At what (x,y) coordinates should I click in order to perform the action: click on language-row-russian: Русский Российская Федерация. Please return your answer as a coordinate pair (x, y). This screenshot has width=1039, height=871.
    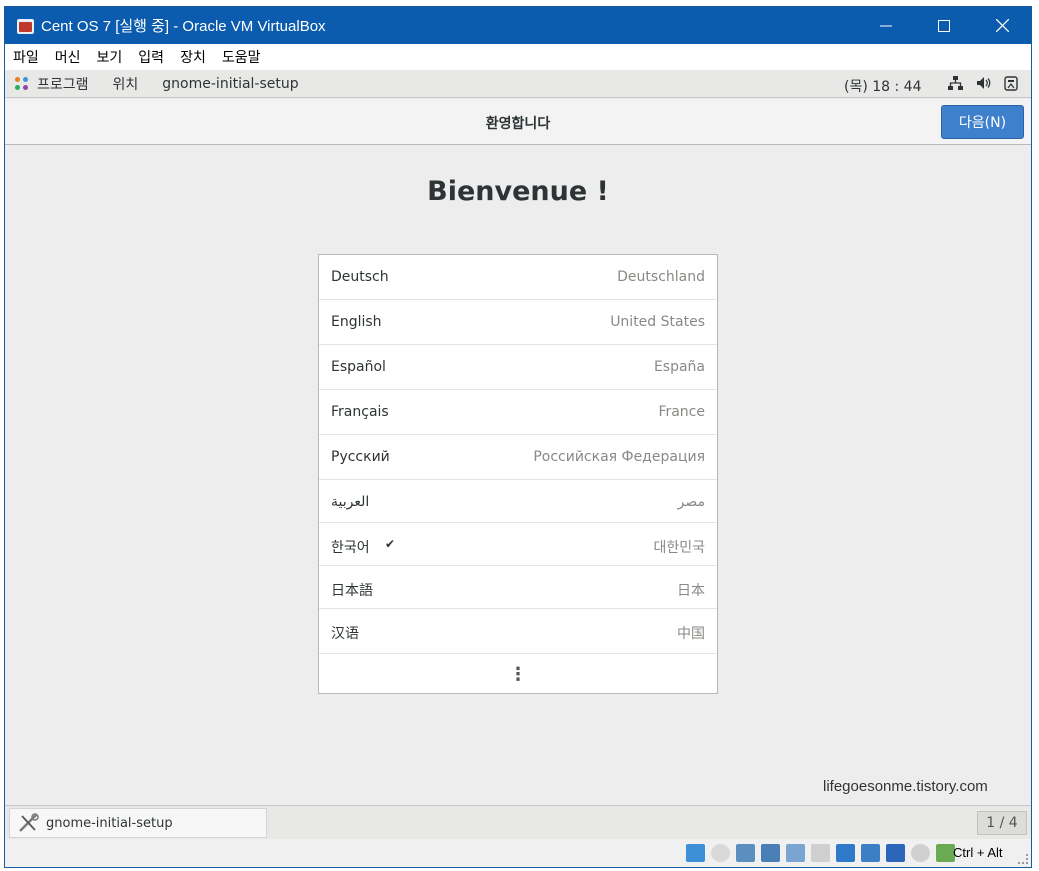
    Looking at the image, I should click on (518, 457).